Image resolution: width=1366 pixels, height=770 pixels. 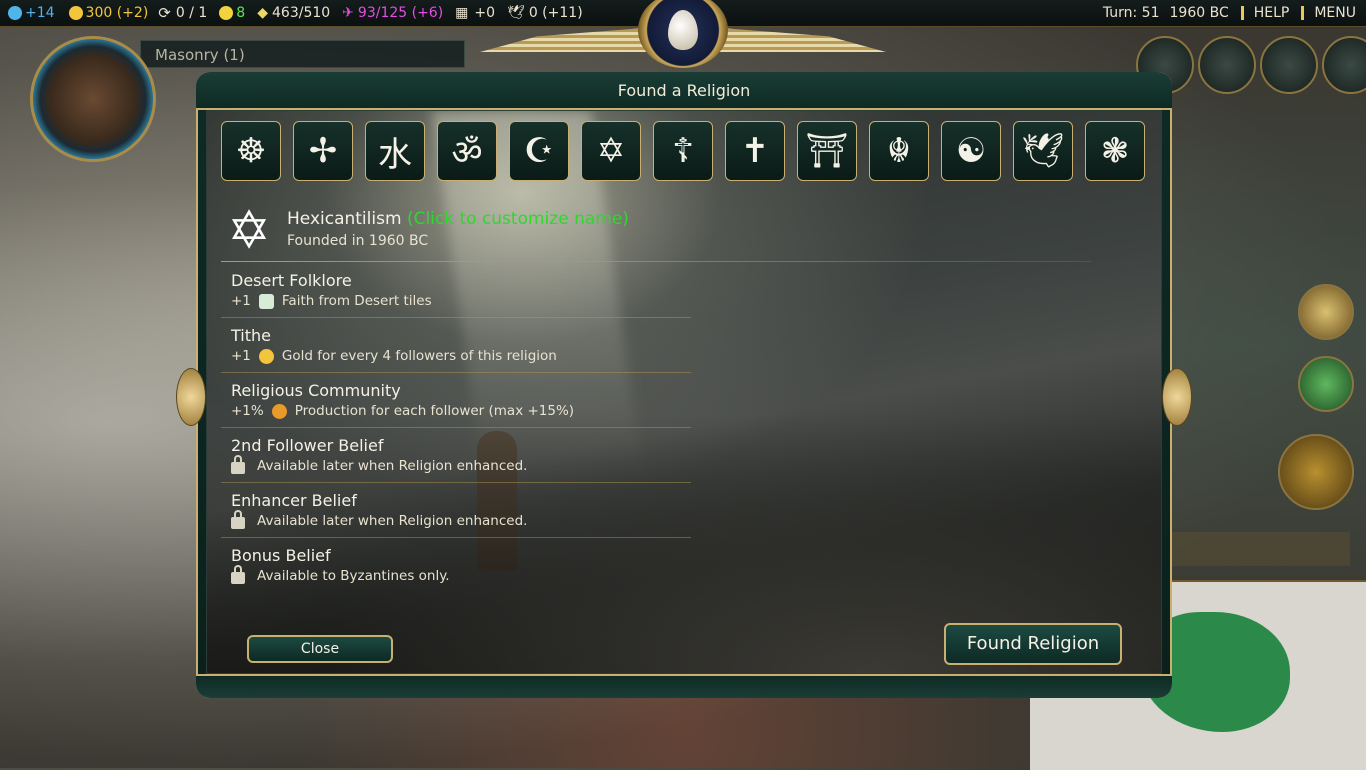 I want to click on happiness-value: 8, so click(x=241, y=13).